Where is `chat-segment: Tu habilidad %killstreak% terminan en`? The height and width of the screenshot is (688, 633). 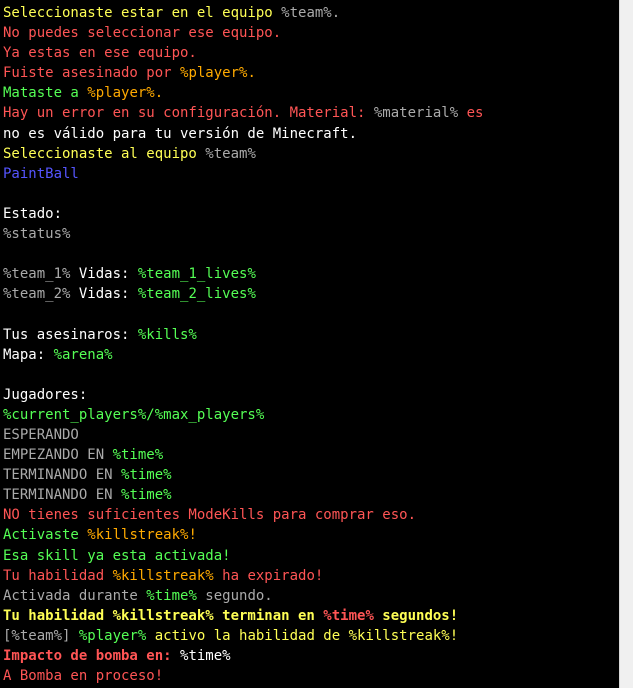 chat-segment: Tu habilidad %killstreak% terminan en is located at coordinates (163, 615).